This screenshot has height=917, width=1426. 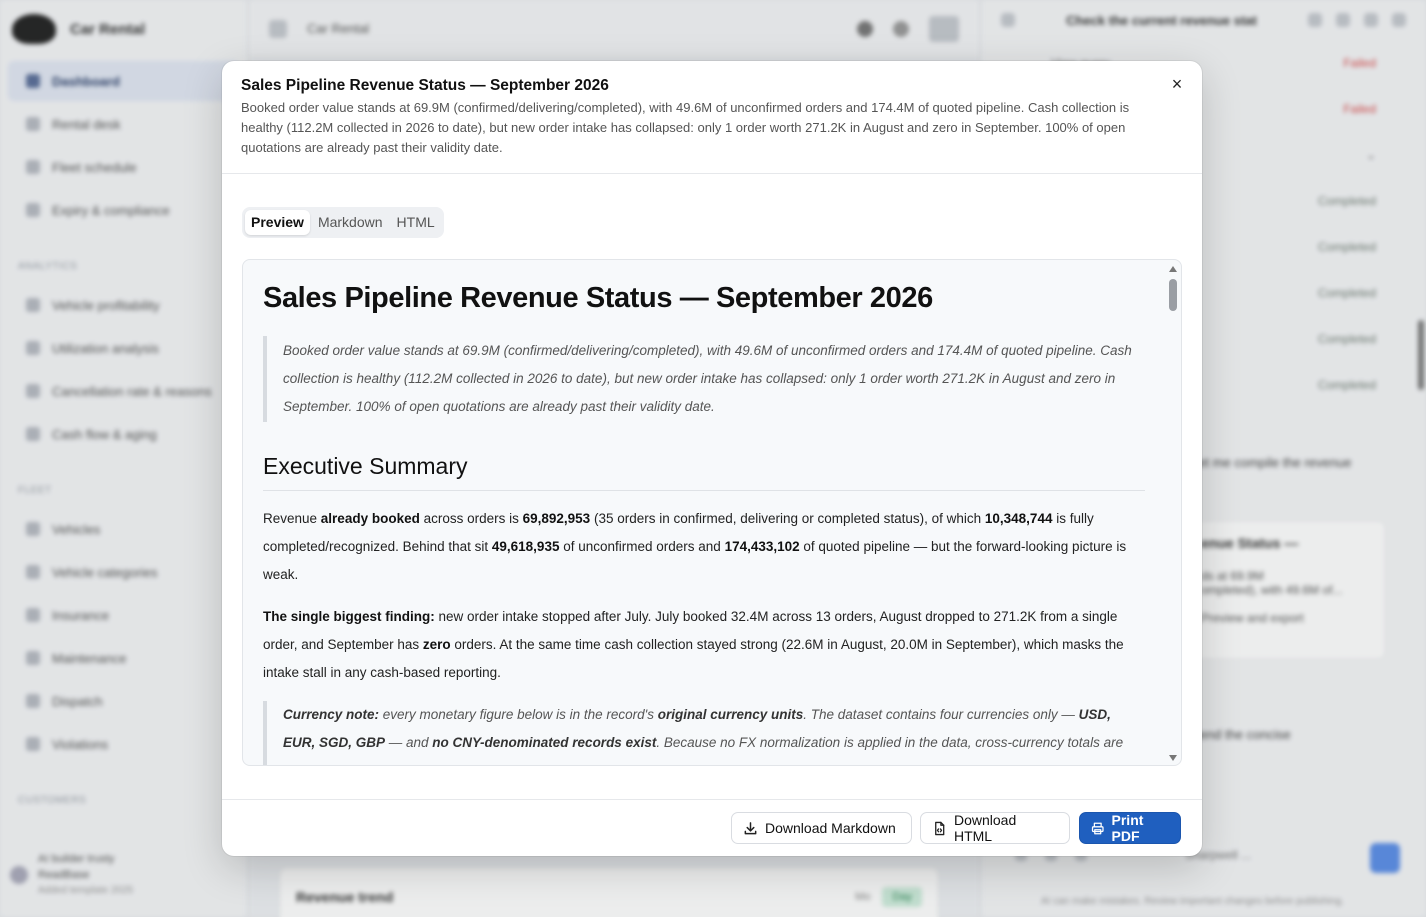 I want to click on close-button: ×, so click(x=1177, y=84).